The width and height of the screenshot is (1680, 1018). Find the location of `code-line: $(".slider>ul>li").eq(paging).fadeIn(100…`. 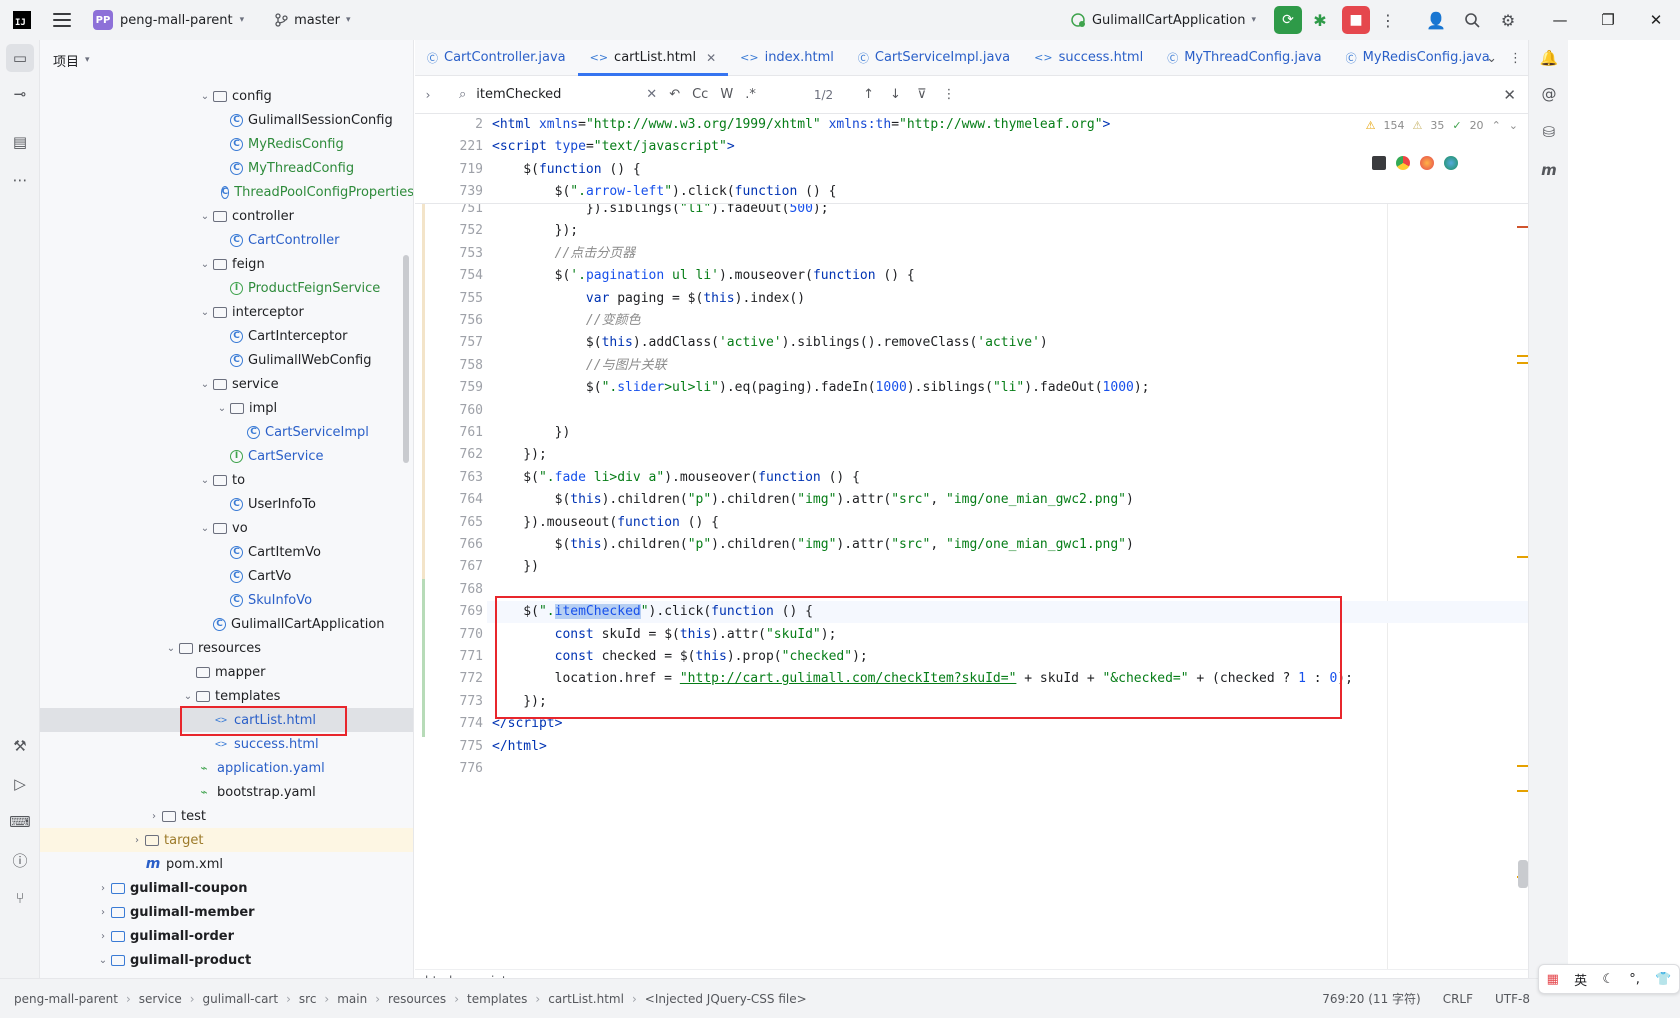

code-line: $(".slider>ul>li").eq(paging).fadeIn(100… is located at coordinates (821, 388).